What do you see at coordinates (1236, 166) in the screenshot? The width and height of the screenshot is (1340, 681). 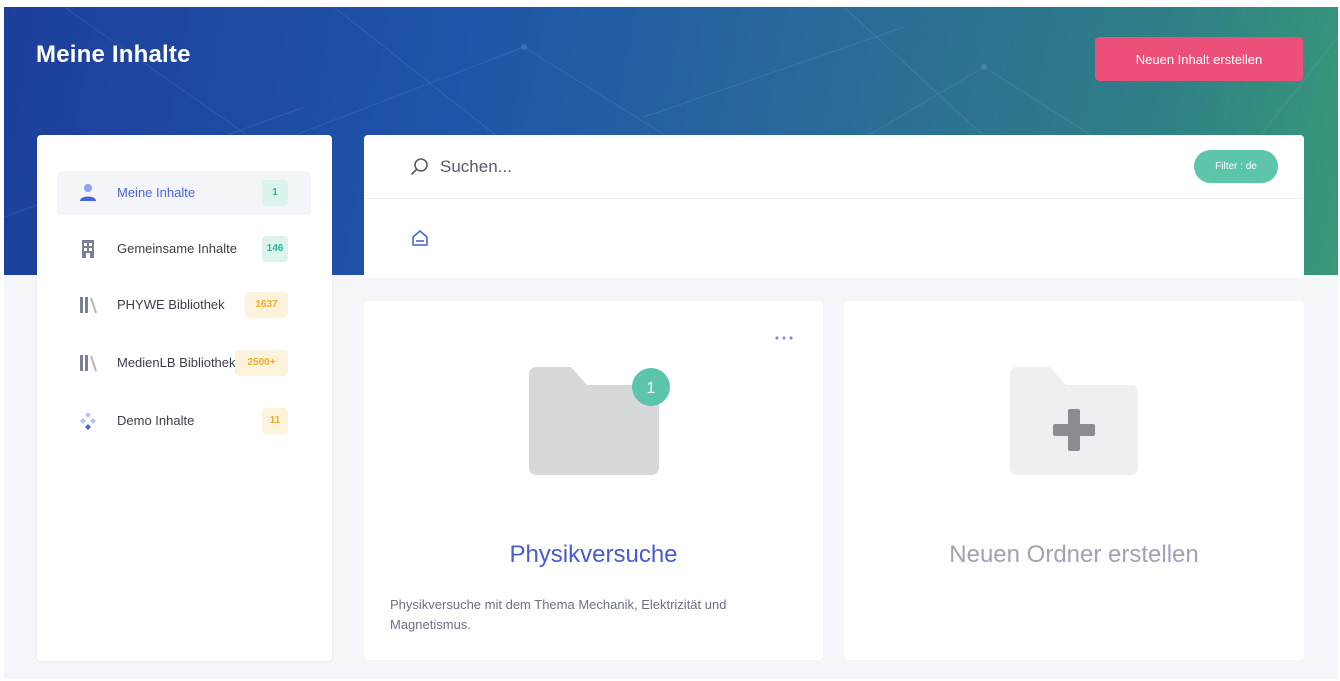 I see `language-filter-button: Filter : de` at bounding box center [1236, 166].